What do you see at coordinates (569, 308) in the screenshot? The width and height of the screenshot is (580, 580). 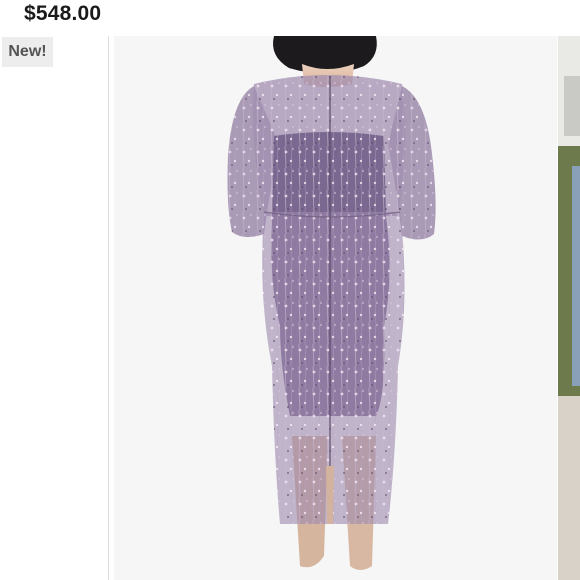 I see `next-image-panel` at bounding box center [569, 308].